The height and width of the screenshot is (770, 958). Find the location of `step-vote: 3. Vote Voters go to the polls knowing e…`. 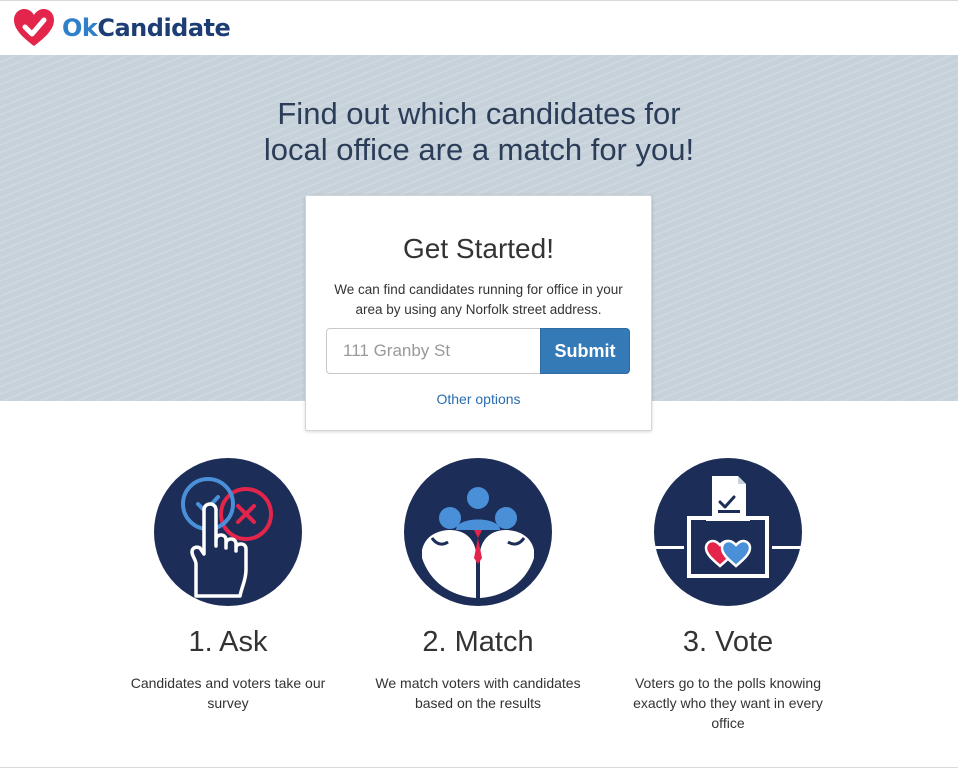

step-vote: 3. Vote Voters go to the polls knowing e… is located at coordinates (728, 595).